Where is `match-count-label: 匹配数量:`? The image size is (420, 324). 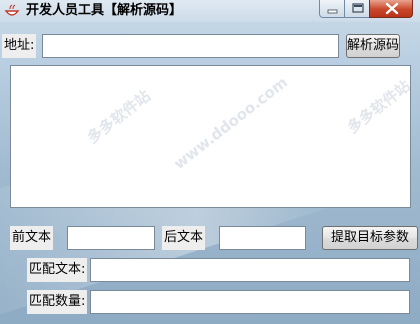
match-count-label: 匹配数量: is located at coordinates (57, 302).